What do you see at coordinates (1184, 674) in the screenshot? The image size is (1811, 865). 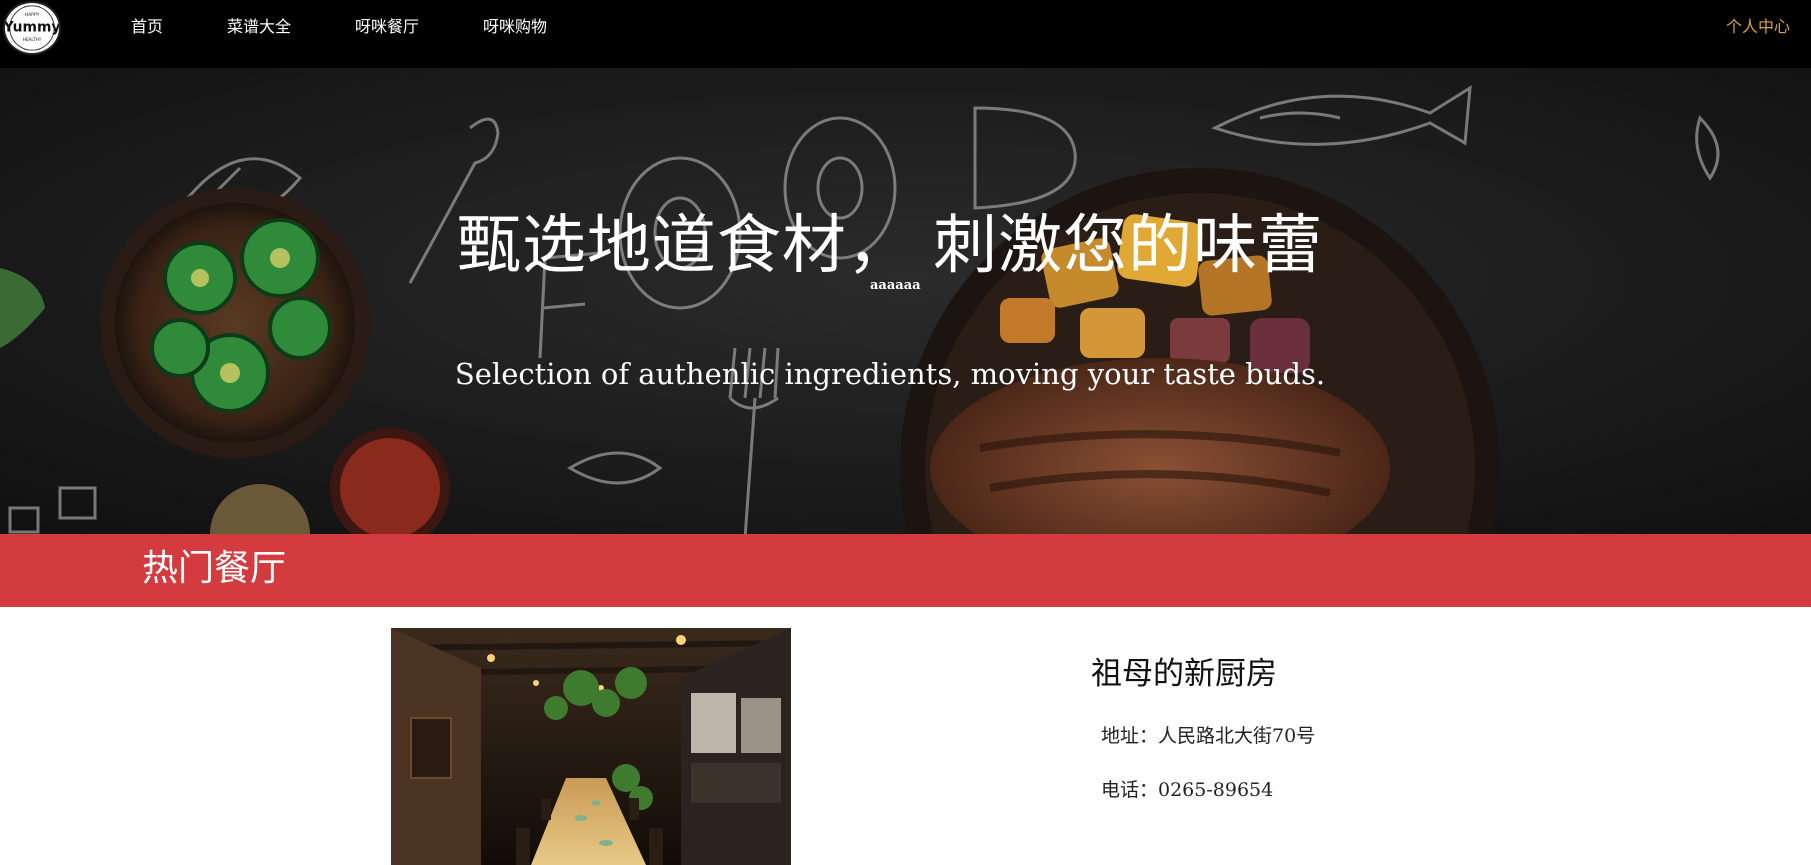 I see `restaurant-name: 祖母的新厨房` at bounding box center [1184, 674].